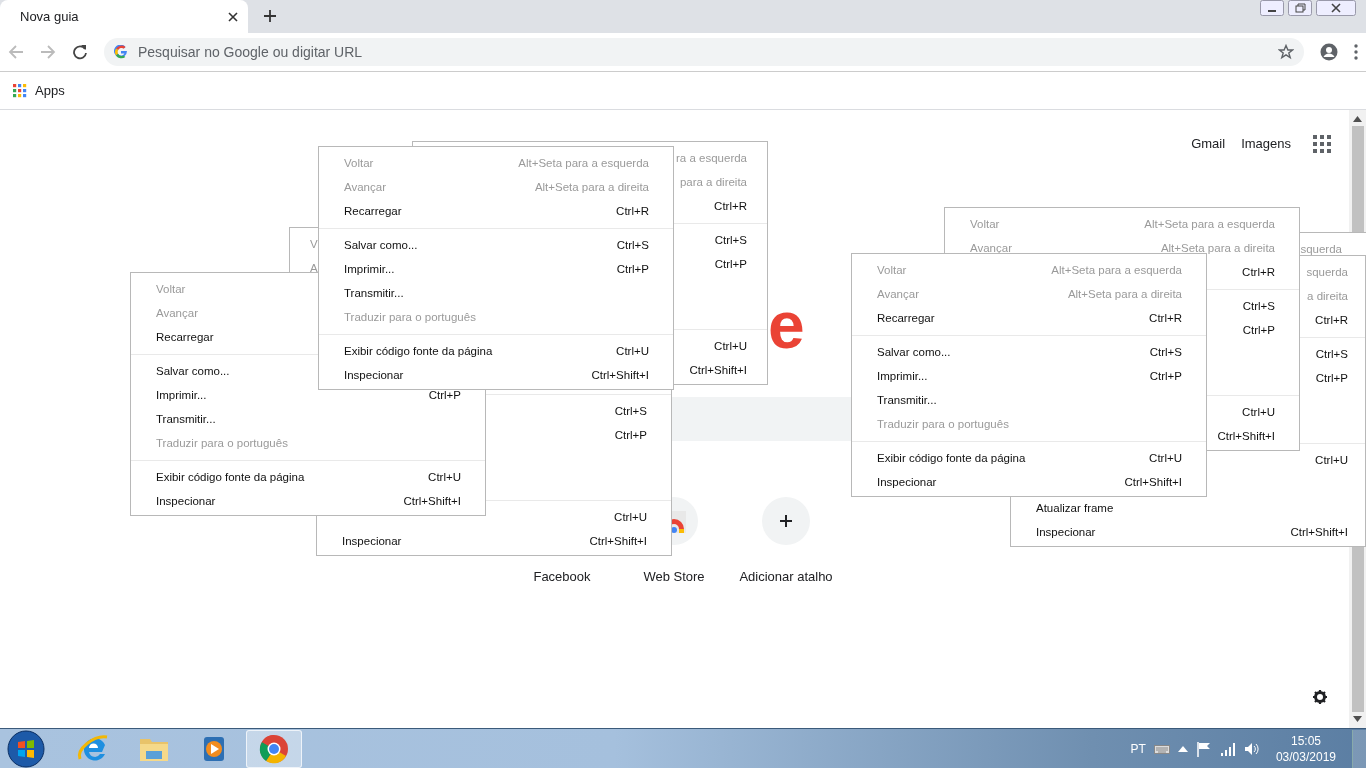 The width and height of the screenshot is (1366, 768). What do you see at coordinates (1266, 144) in the screenshot?
I see `header-link: Imagens` at bounding box center [1266, 144].